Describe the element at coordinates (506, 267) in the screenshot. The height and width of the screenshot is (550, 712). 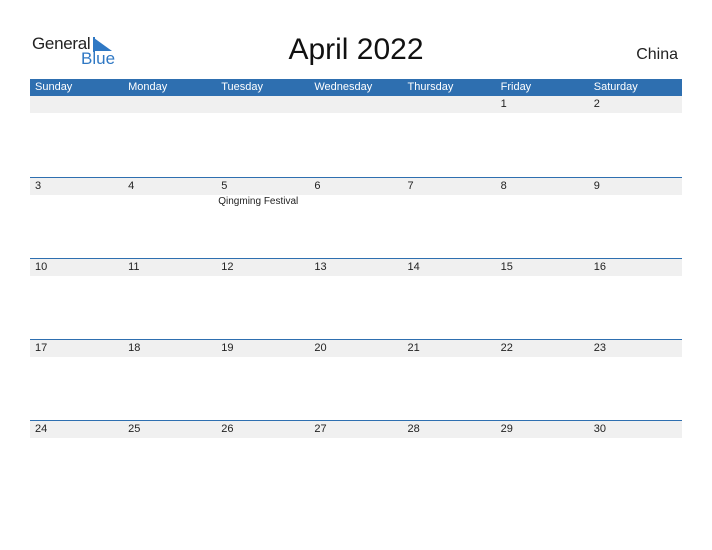
I see `day-number: 15` at that location.